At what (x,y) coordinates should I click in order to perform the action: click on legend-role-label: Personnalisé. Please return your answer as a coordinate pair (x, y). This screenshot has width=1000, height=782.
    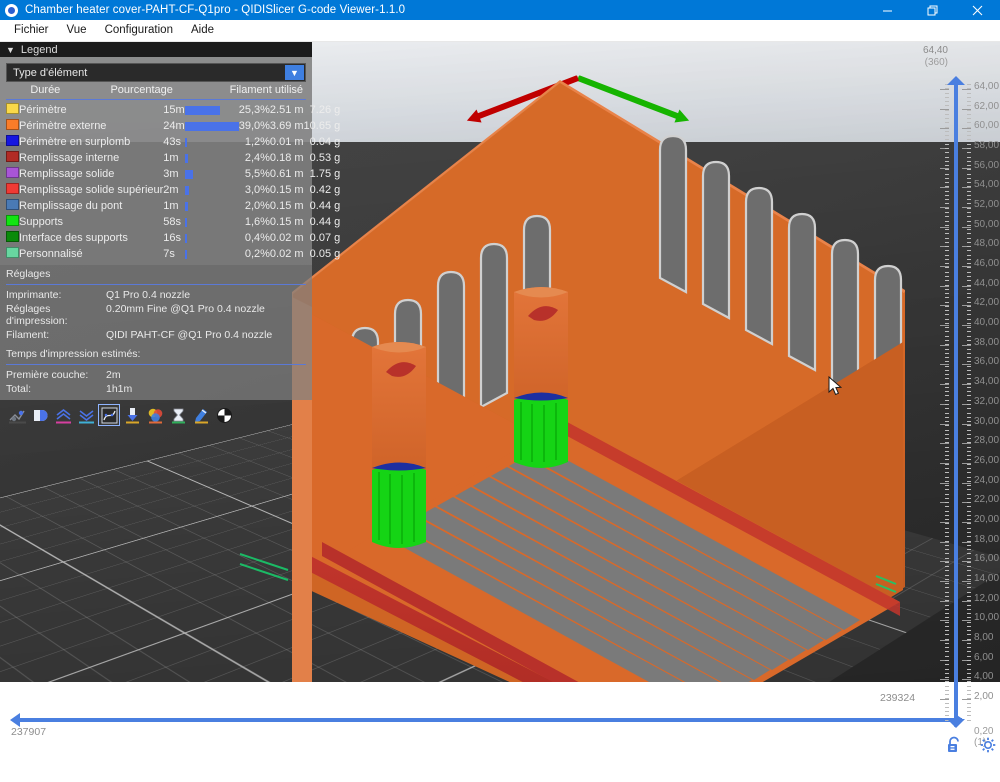
    Looking at the image, I should click on (51, 254).